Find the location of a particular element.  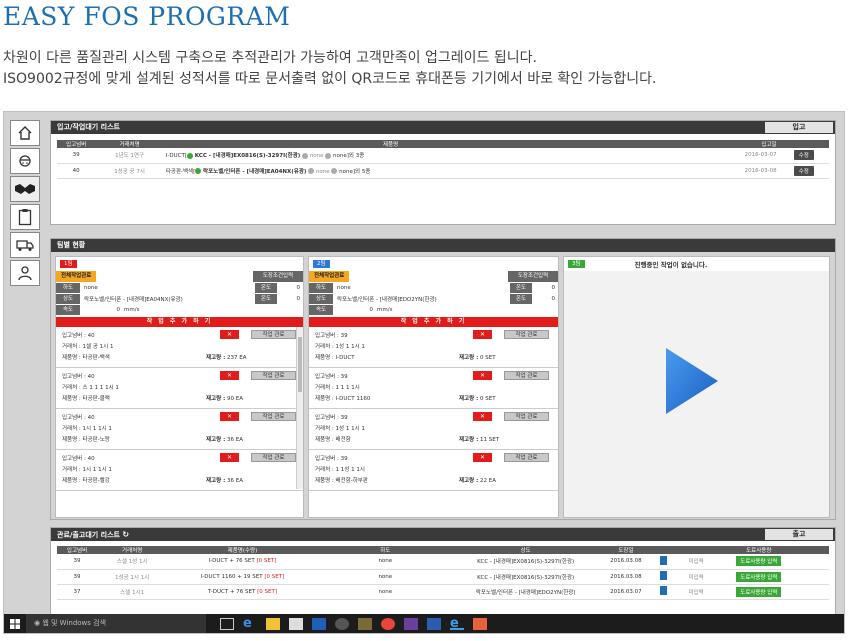

product-flag: [0 SET] is located at coordinates (267, 591).